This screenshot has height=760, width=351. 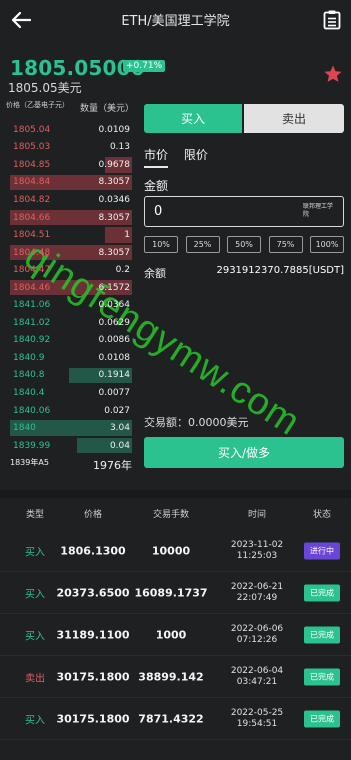 What do you see at coordinates (71, 411) in the screenshot?
I see `orderbook-buy-row: 1840.06 0.027` at bounding box center [71, 411].